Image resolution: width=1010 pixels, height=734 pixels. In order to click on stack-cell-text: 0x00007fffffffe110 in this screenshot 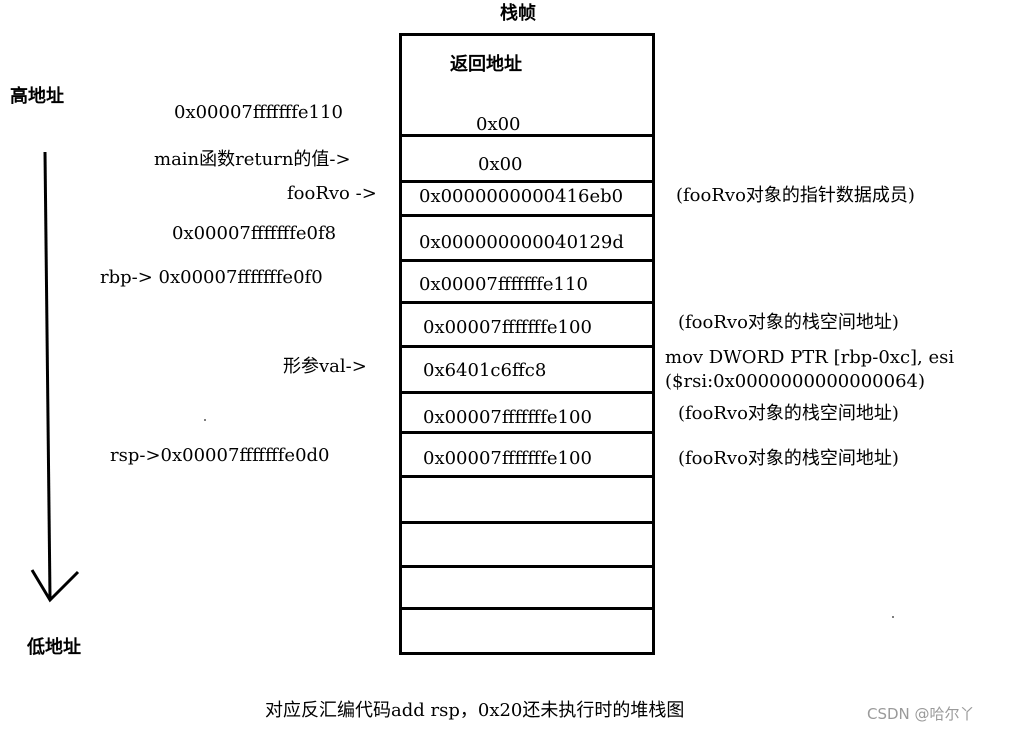, I will do `click(503, 284)`.